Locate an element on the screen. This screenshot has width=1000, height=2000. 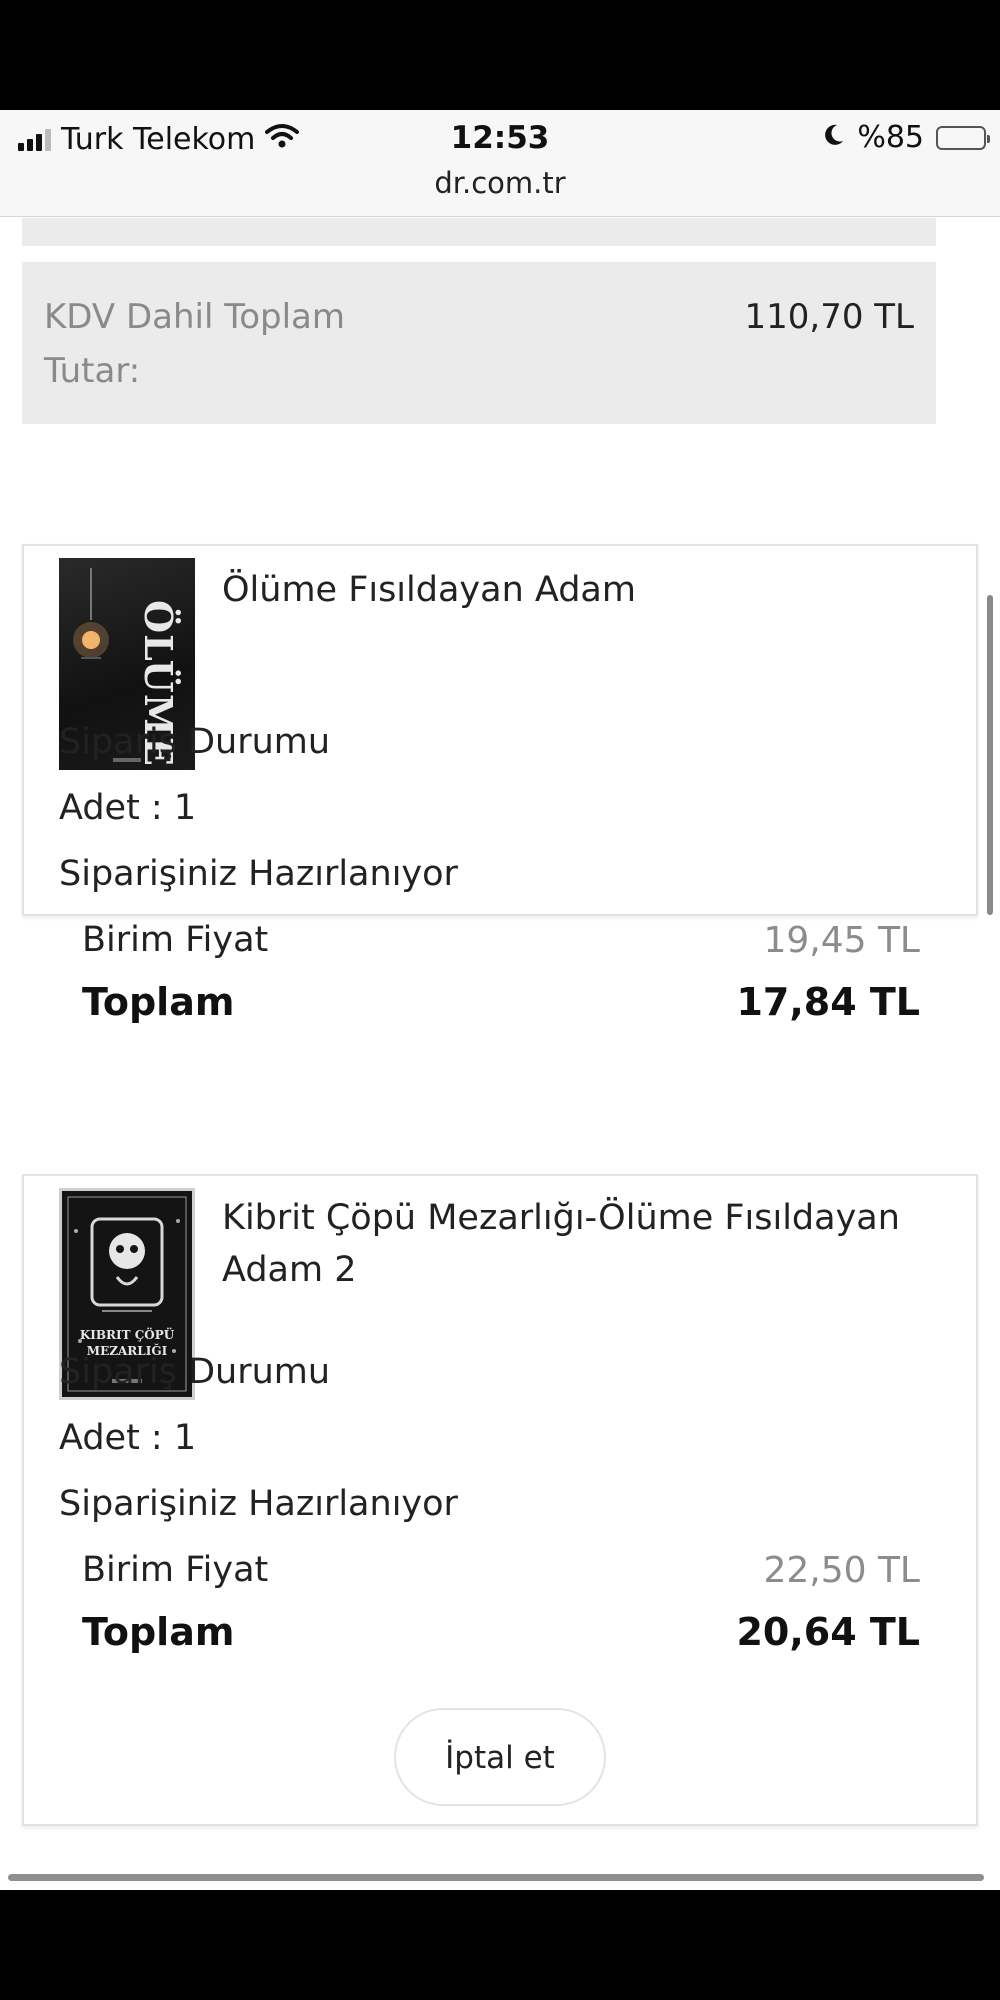
order-total-value: 20,64 TL is located at coordinates (828, 1632).